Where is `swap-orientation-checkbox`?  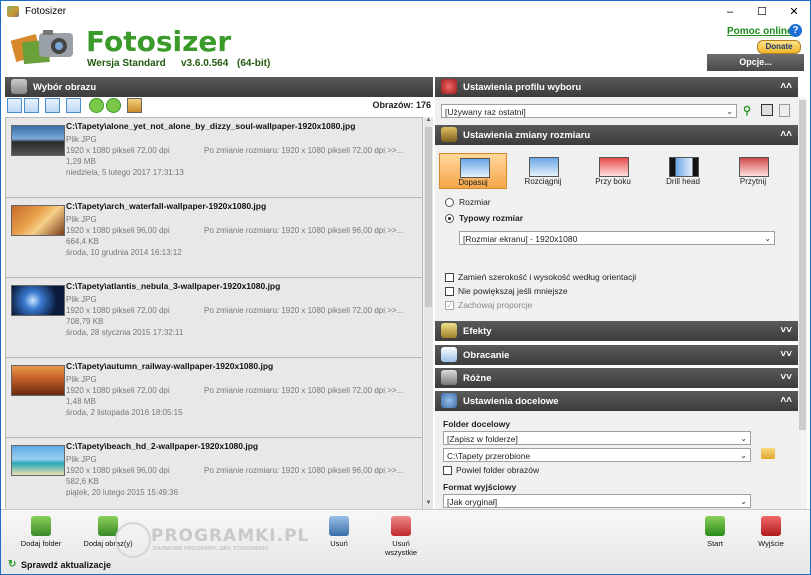
swap-orientation-checkbox is located at coordinates (449, 277).